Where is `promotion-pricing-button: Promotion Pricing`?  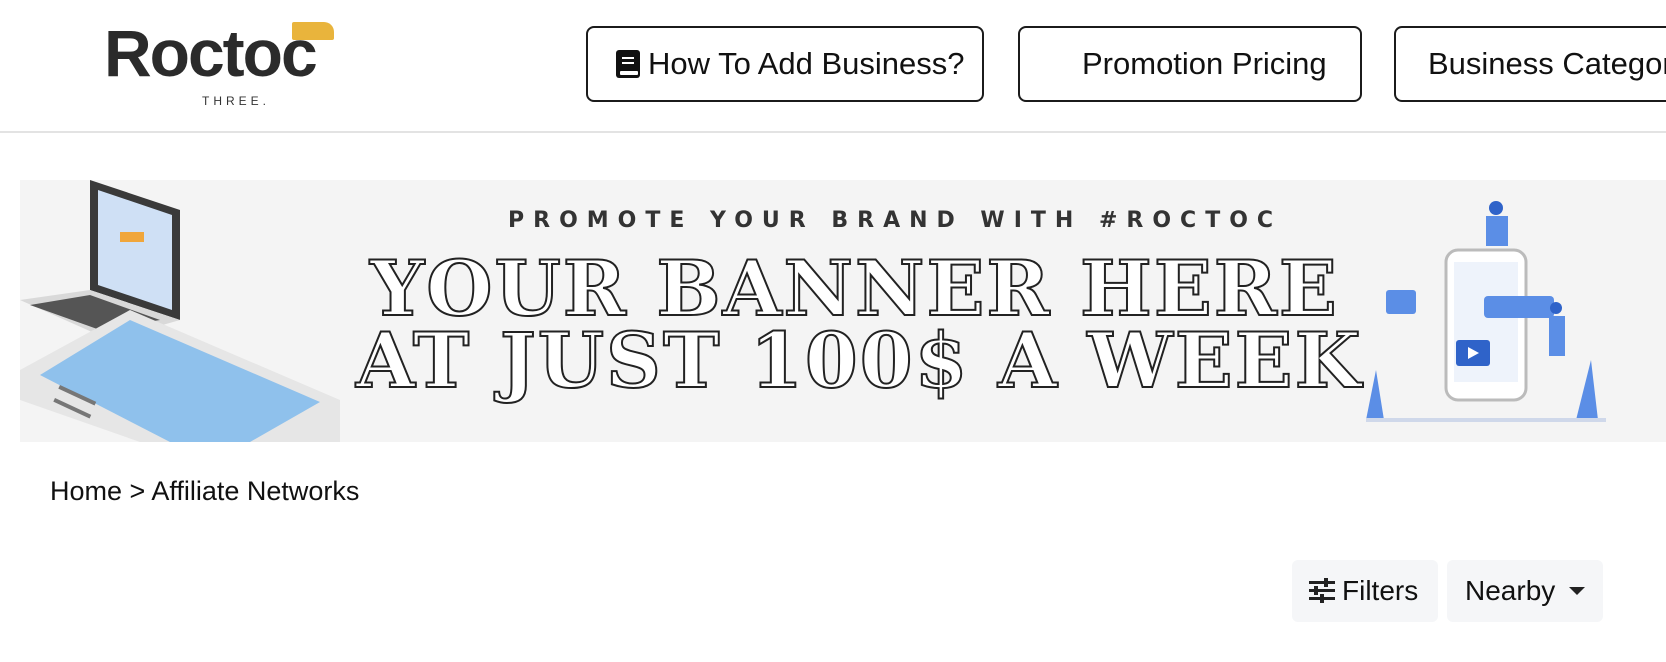 promotion-pricing-button: Promotion Pricing is located at coordinates (1190, 64).